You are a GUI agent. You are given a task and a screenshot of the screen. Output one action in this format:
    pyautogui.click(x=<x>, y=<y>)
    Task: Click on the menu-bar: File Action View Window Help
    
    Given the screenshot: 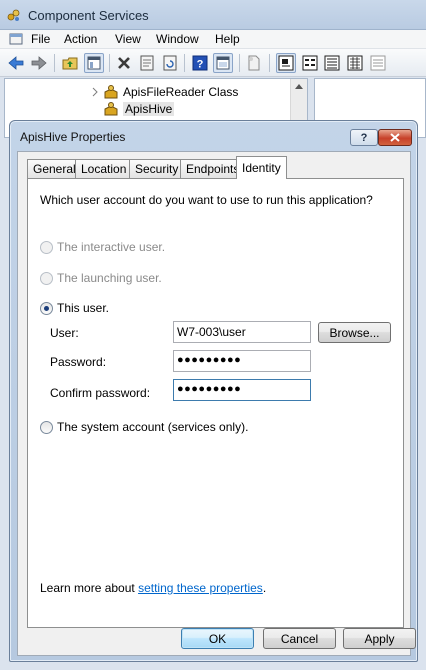 What is the action you would take?
    pyautogui.click(x=213, y=39)
    